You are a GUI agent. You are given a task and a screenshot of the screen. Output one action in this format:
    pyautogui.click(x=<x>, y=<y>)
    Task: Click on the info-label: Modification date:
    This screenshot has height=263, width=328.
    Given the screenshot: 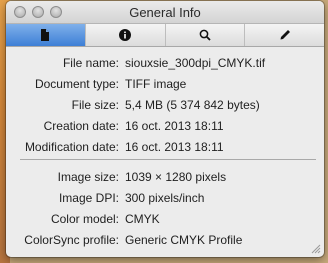 What is the action you would take?
    pyautogui.click(x=71, y=147)
    